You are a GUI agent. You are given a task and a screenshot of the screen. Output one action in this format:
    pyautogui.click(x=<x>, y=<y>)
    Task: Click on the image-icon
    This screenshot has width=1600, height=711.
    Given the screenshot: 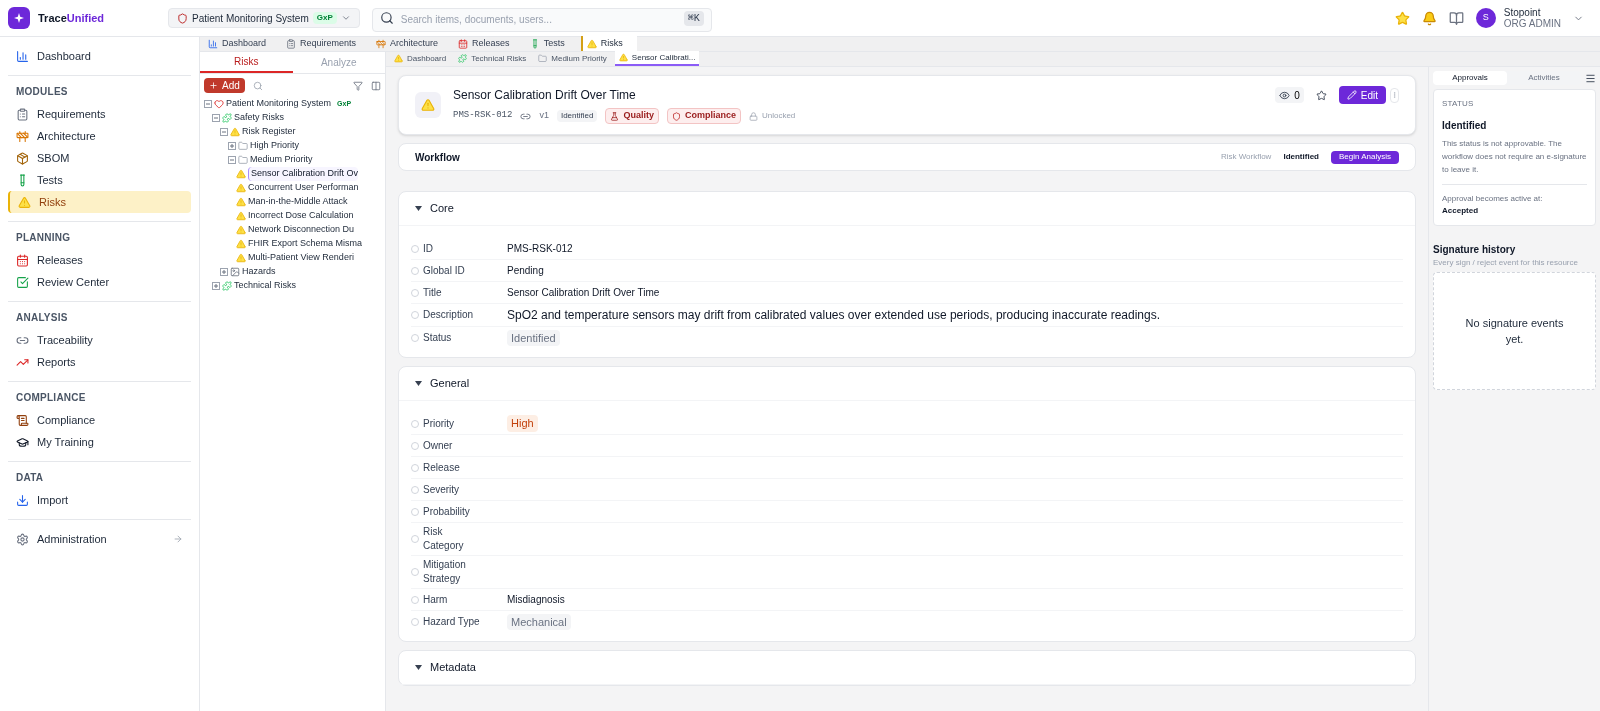 What is the action you would take?
    pyautogui.click(x=235, y=272)
    